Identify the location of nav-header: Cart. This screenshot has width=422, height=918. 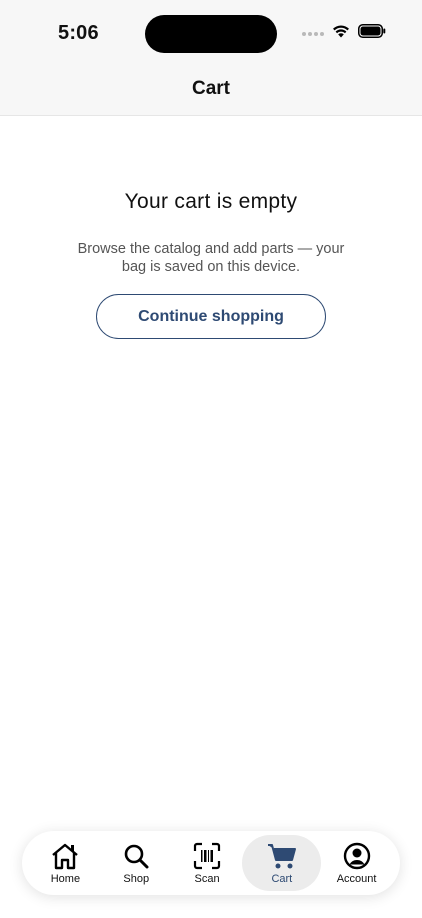
(211, 93).